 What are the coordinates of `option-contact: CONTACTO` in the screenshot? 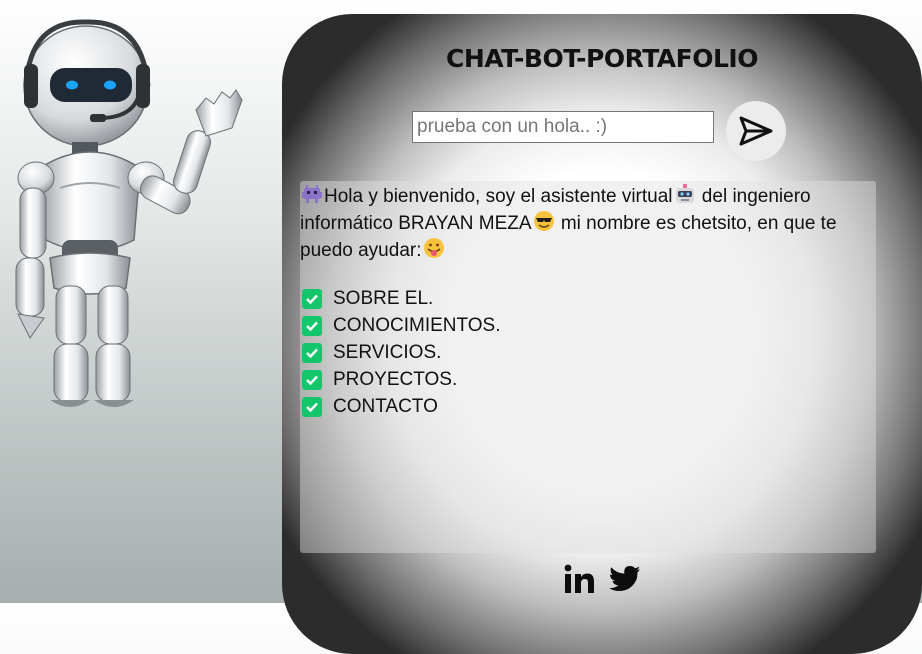 It's located at (401, 406).